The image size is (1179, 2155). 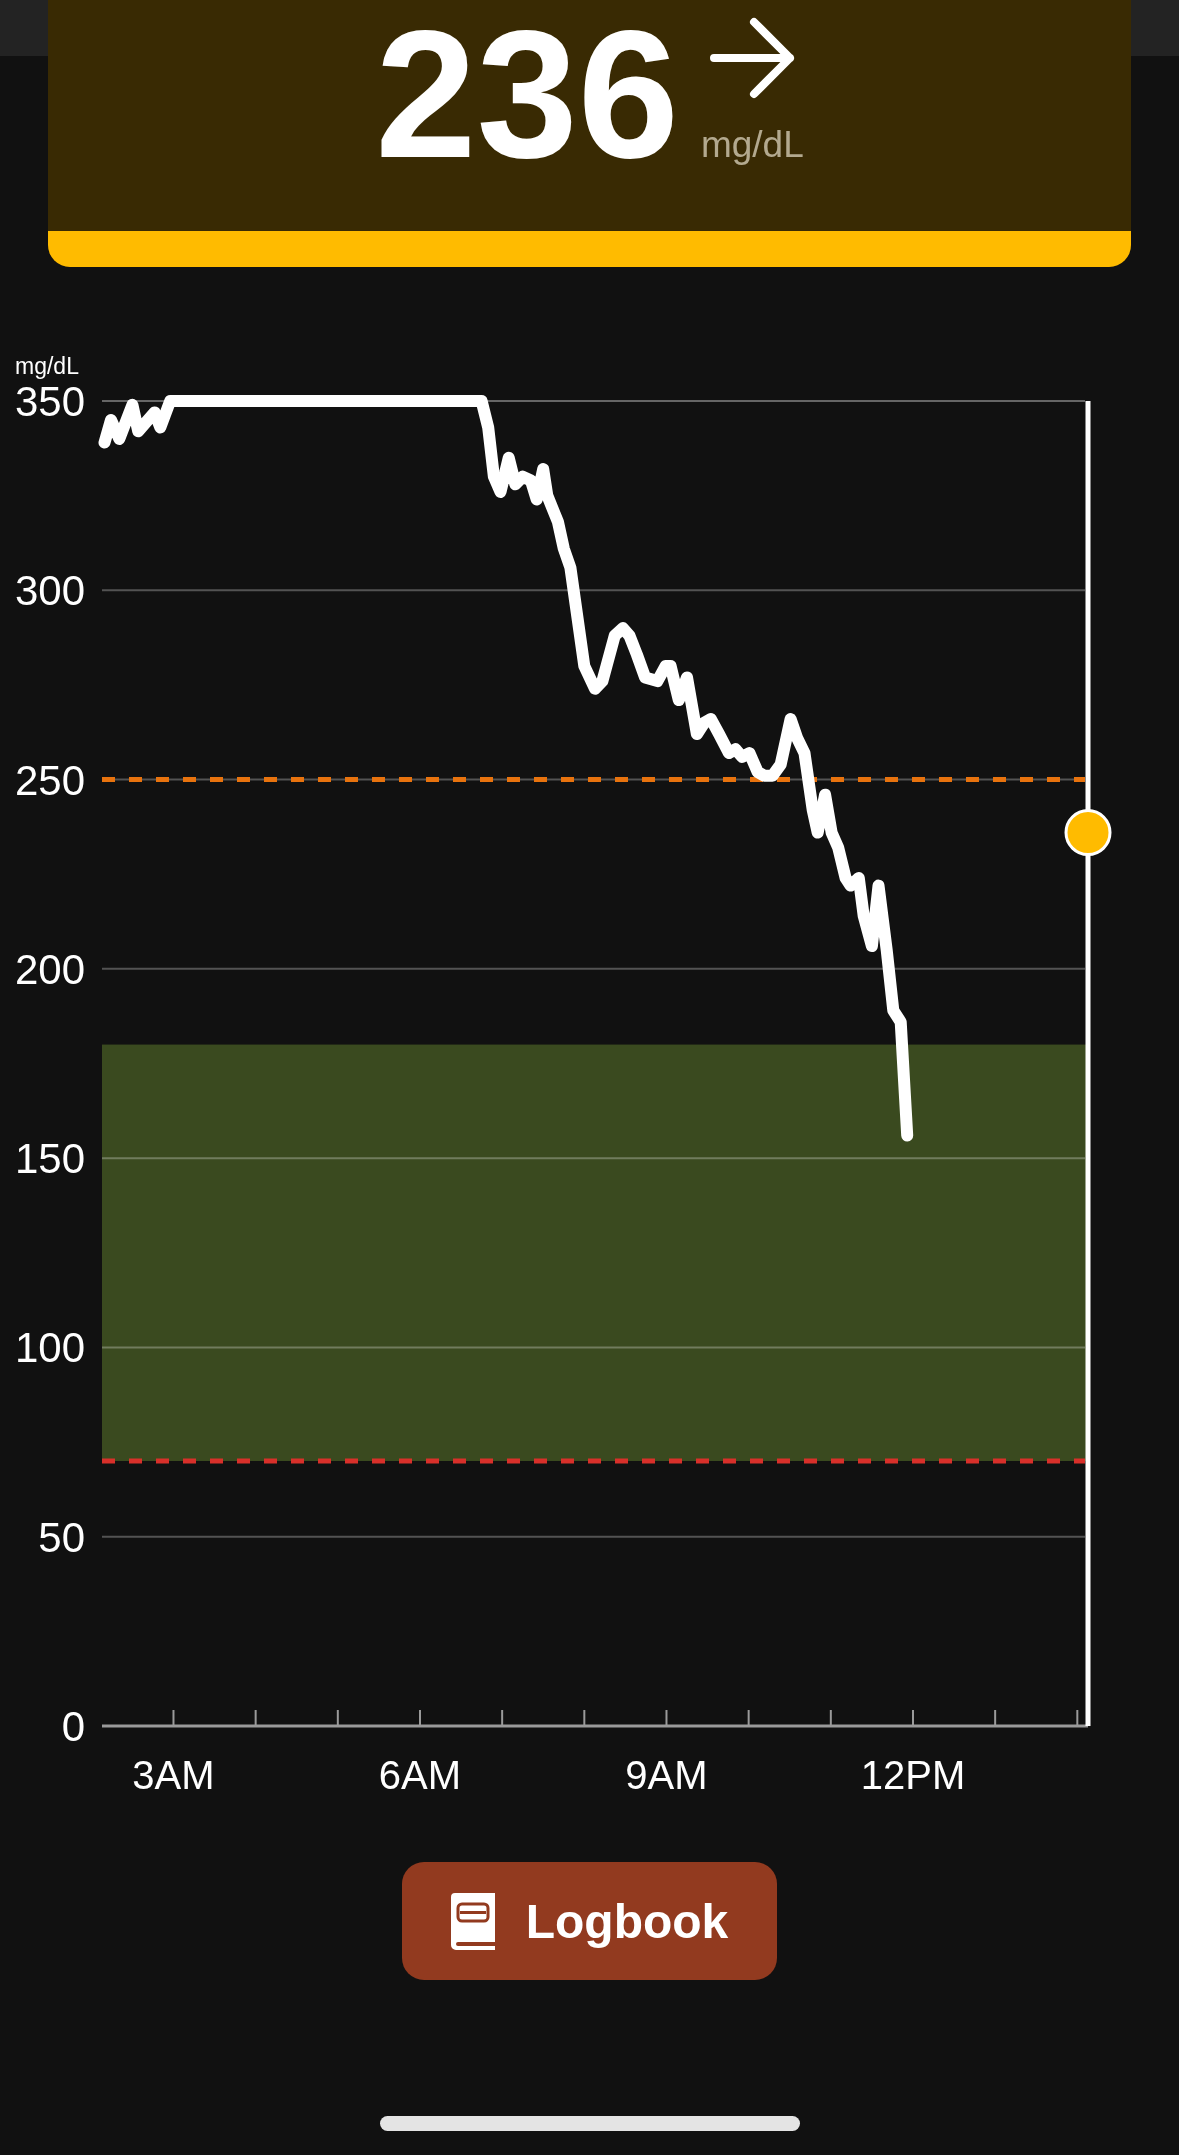 What do you see at coordinates (752, 144) in the screenshot?
I see `glucose-unit: mg/dL` at bounding box center [752, 144].